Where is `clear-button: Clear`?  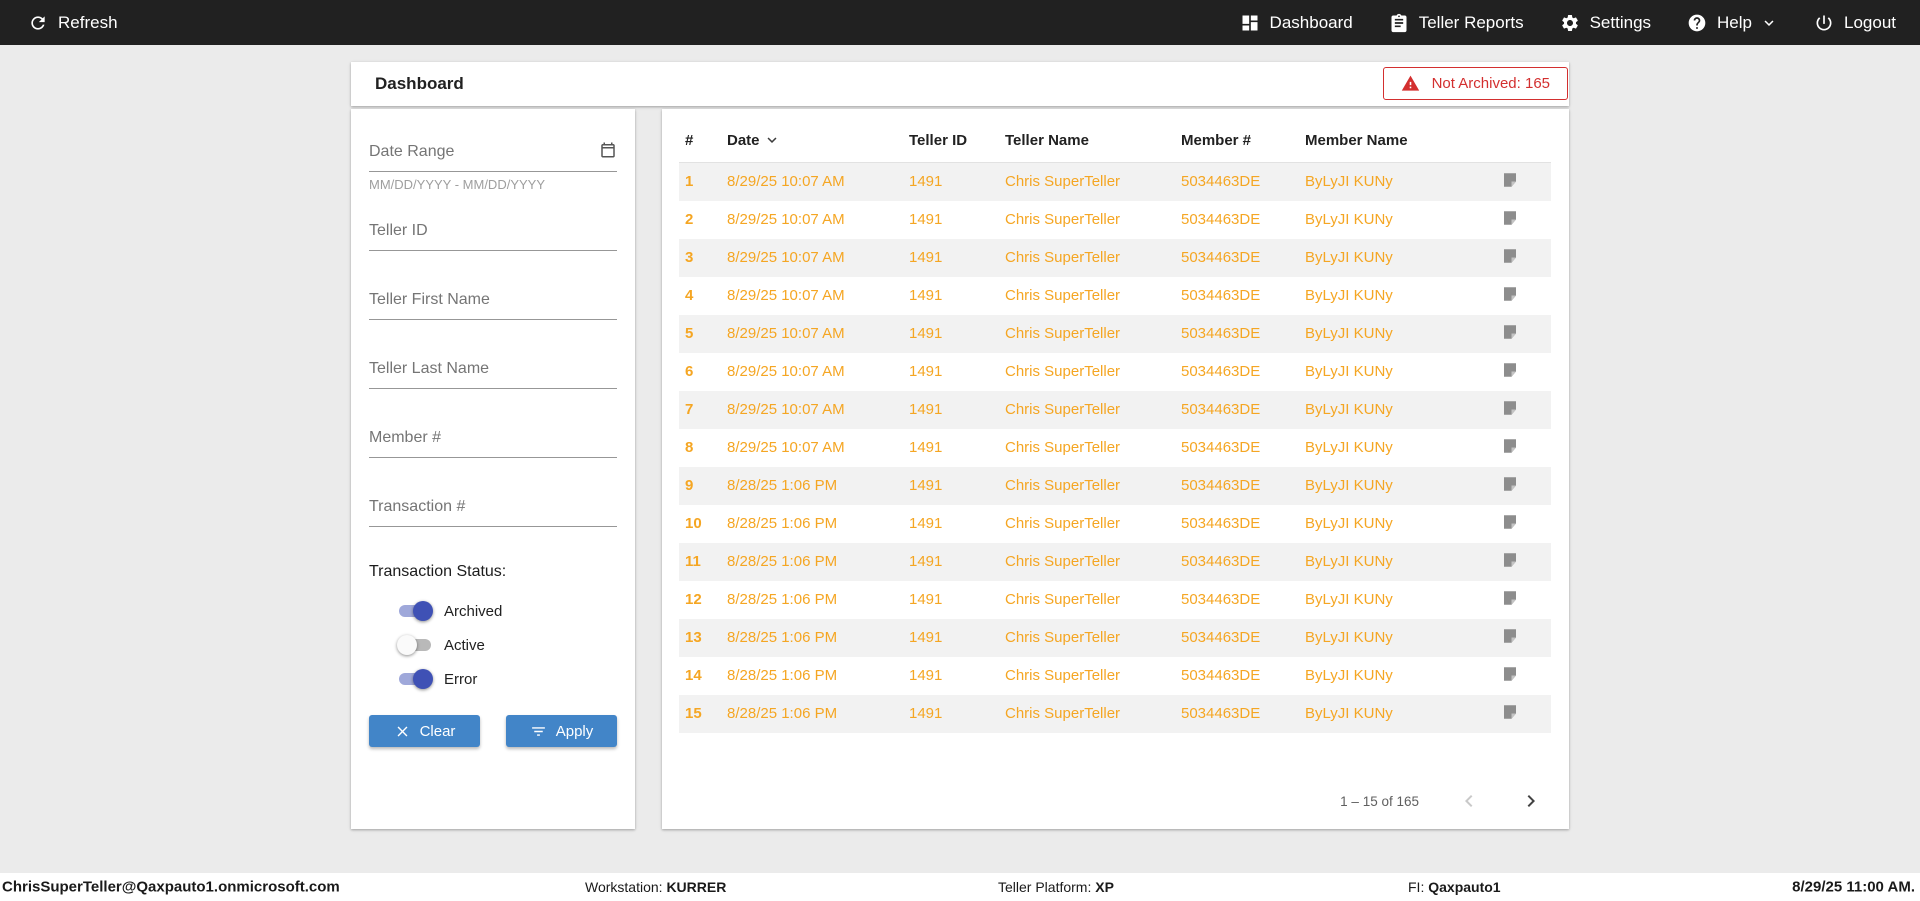
clear-button: Clear is located at coordinates (424, 731).